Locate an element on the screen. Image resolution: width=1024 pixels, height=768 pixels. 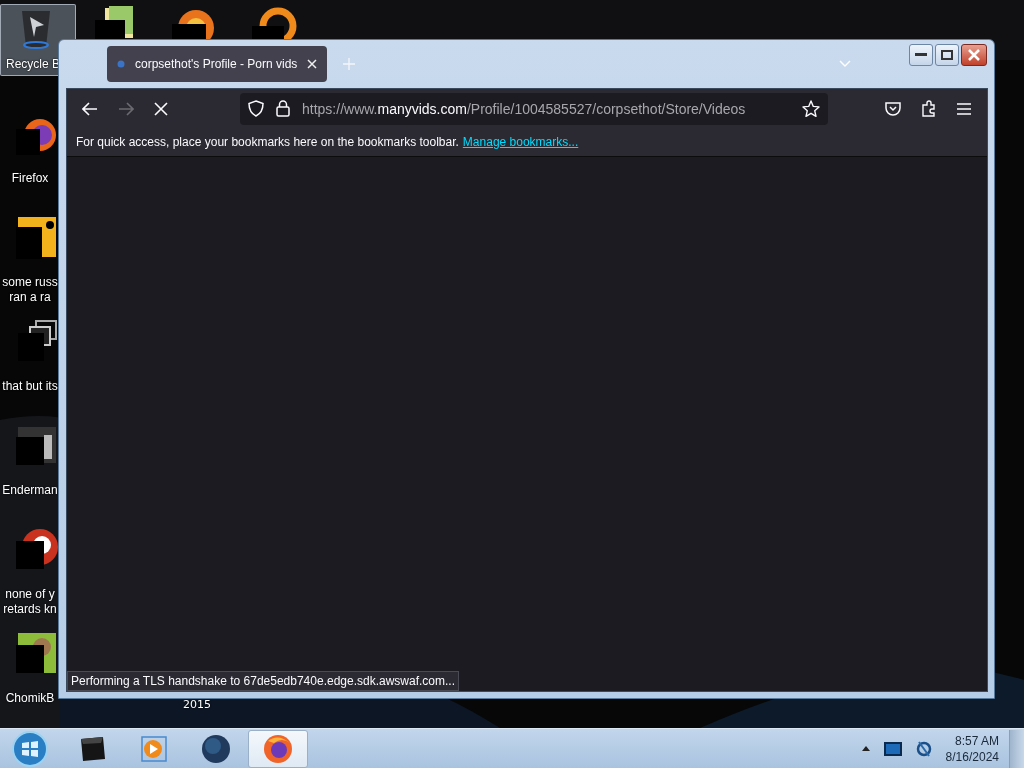
firefox-icon is located at coordinates (278, 748).